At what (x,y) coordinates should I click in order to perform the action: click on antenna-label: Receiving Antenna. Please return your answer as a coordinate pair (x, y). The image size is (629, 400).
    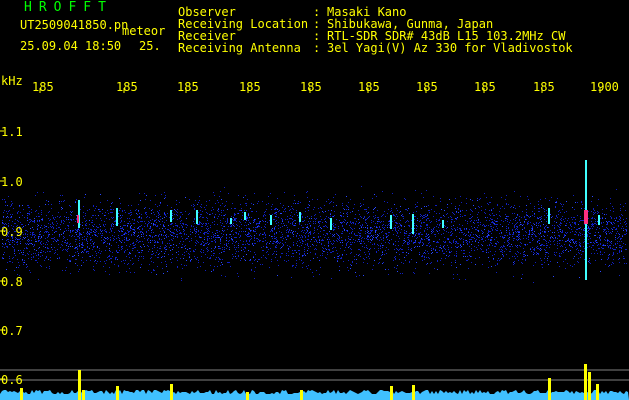
    Looking at the image, I should click on (239, 48).